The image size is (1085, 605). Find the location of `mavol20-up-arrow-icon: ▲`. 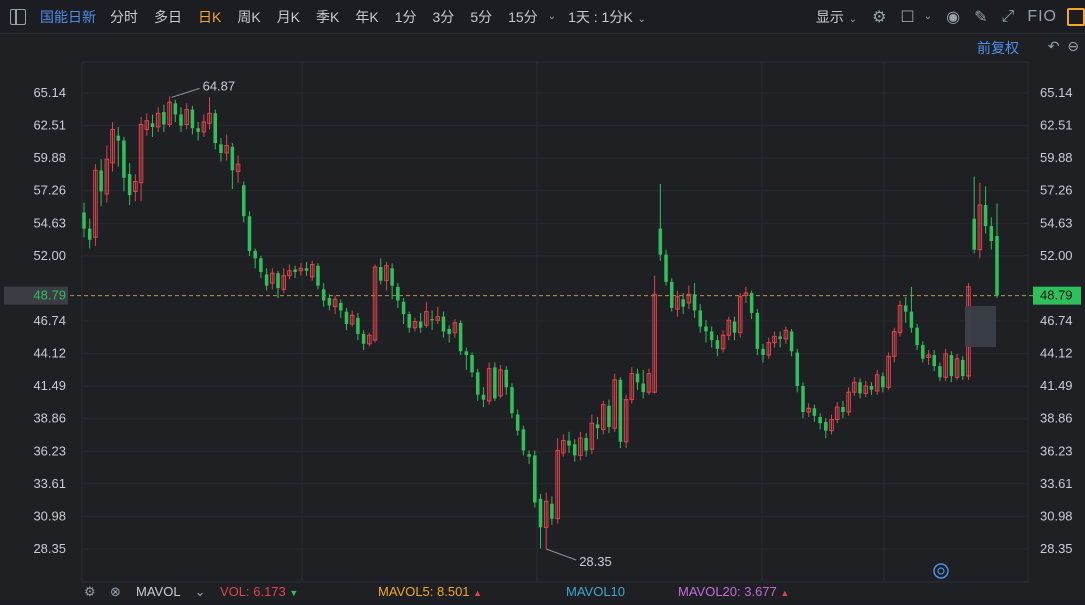

mavol20-up-arrow-icon: ▲ is located at coordinates (785, 593).